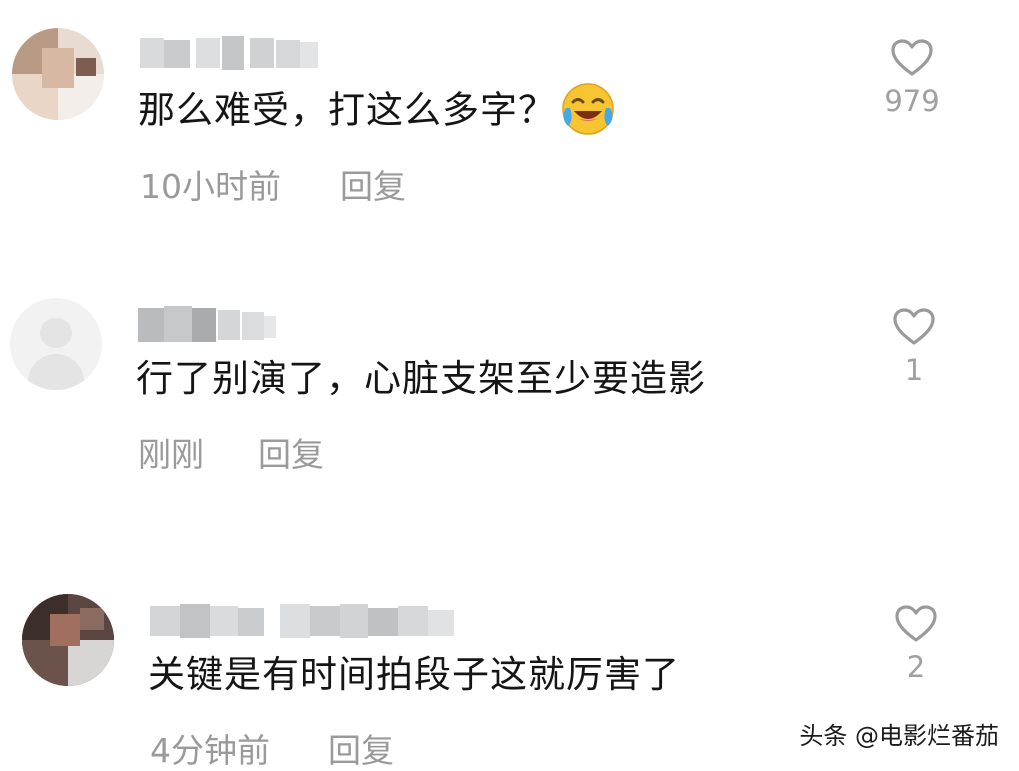  I want to click on like-button: 979, so click(912, 78).